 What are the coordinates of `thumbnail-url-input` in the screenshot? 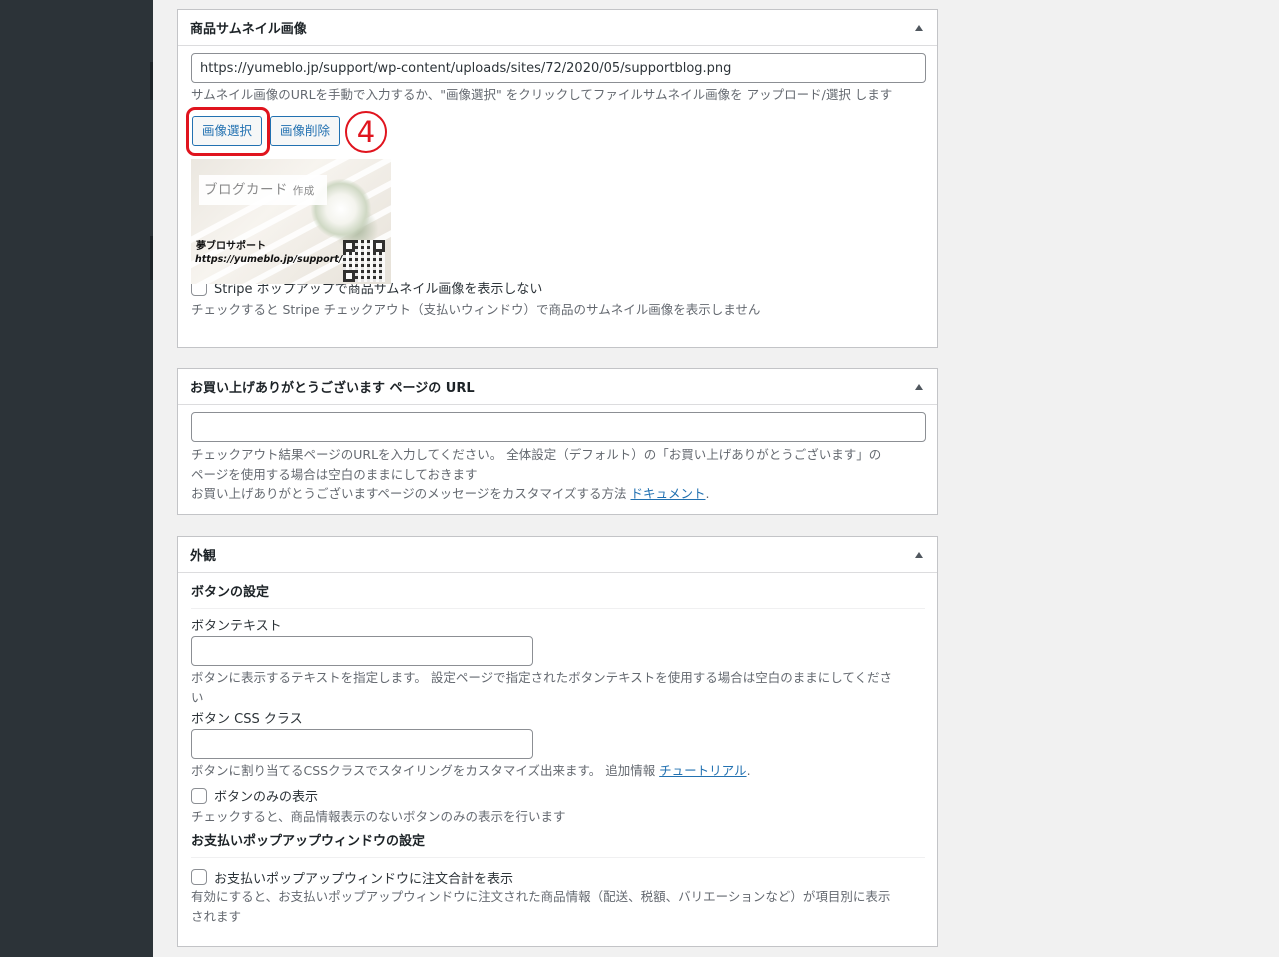 It's located at (558, 68).